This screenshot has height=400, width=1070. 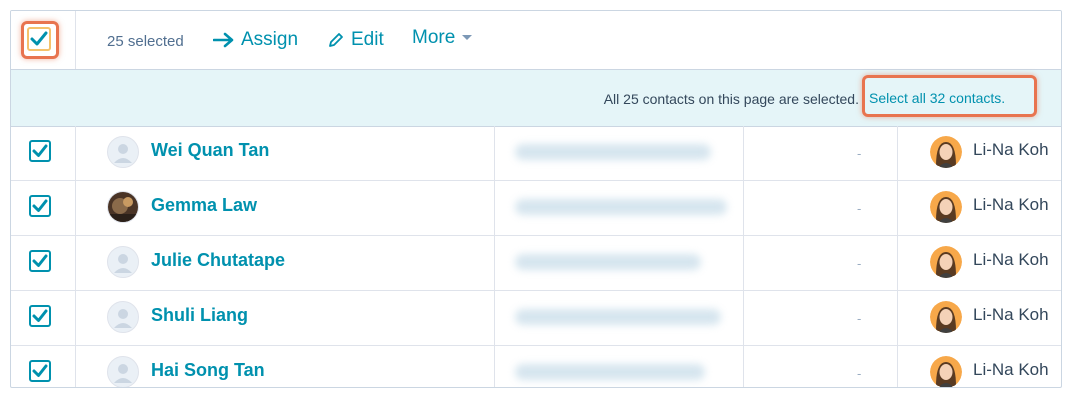 What do you see at coordinates (270, 39) in the screenshot?
I see `assign-label: Assign` at bounding box center [270, 39].